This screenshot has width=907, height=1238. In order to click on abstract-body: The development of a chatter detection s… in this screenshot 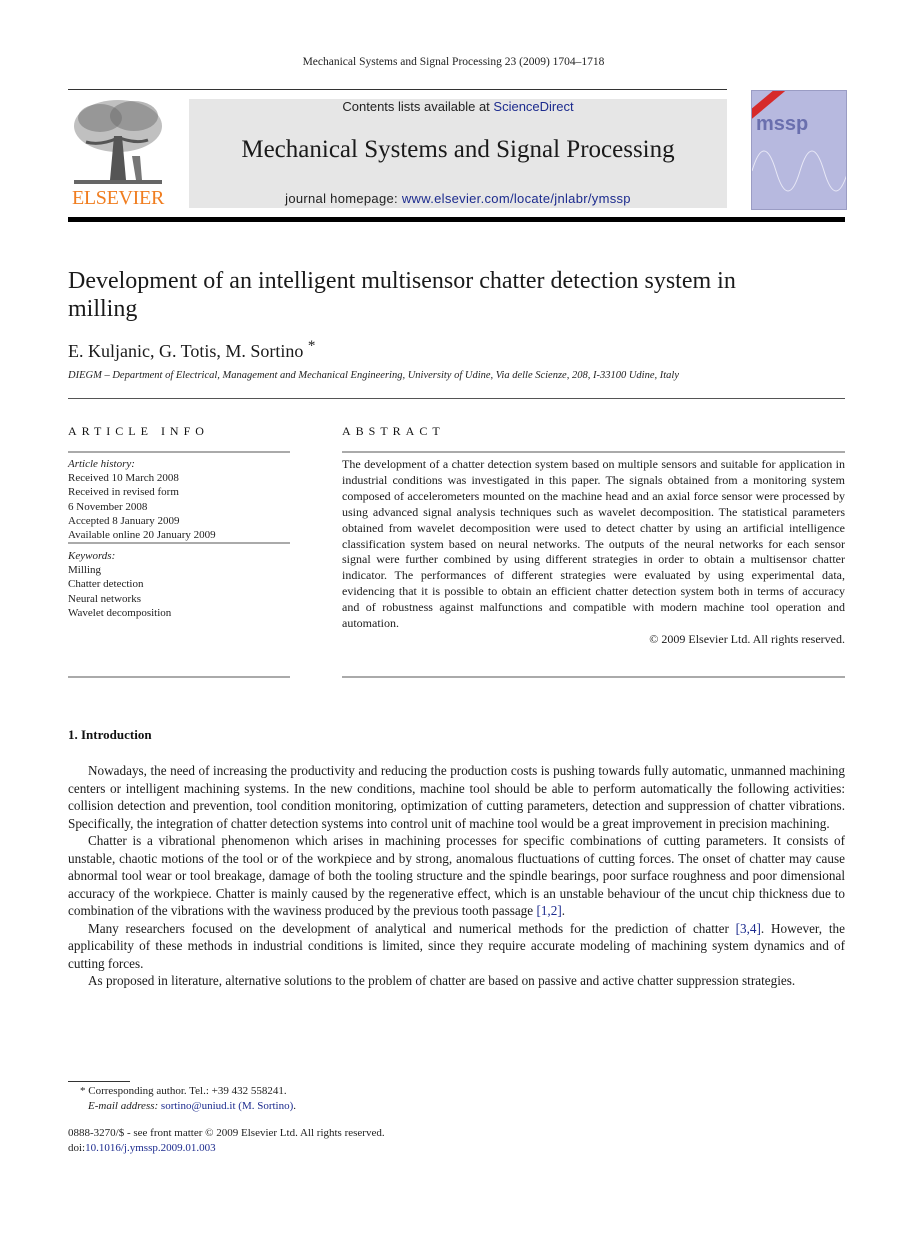, I will do `click(593, 552)`.